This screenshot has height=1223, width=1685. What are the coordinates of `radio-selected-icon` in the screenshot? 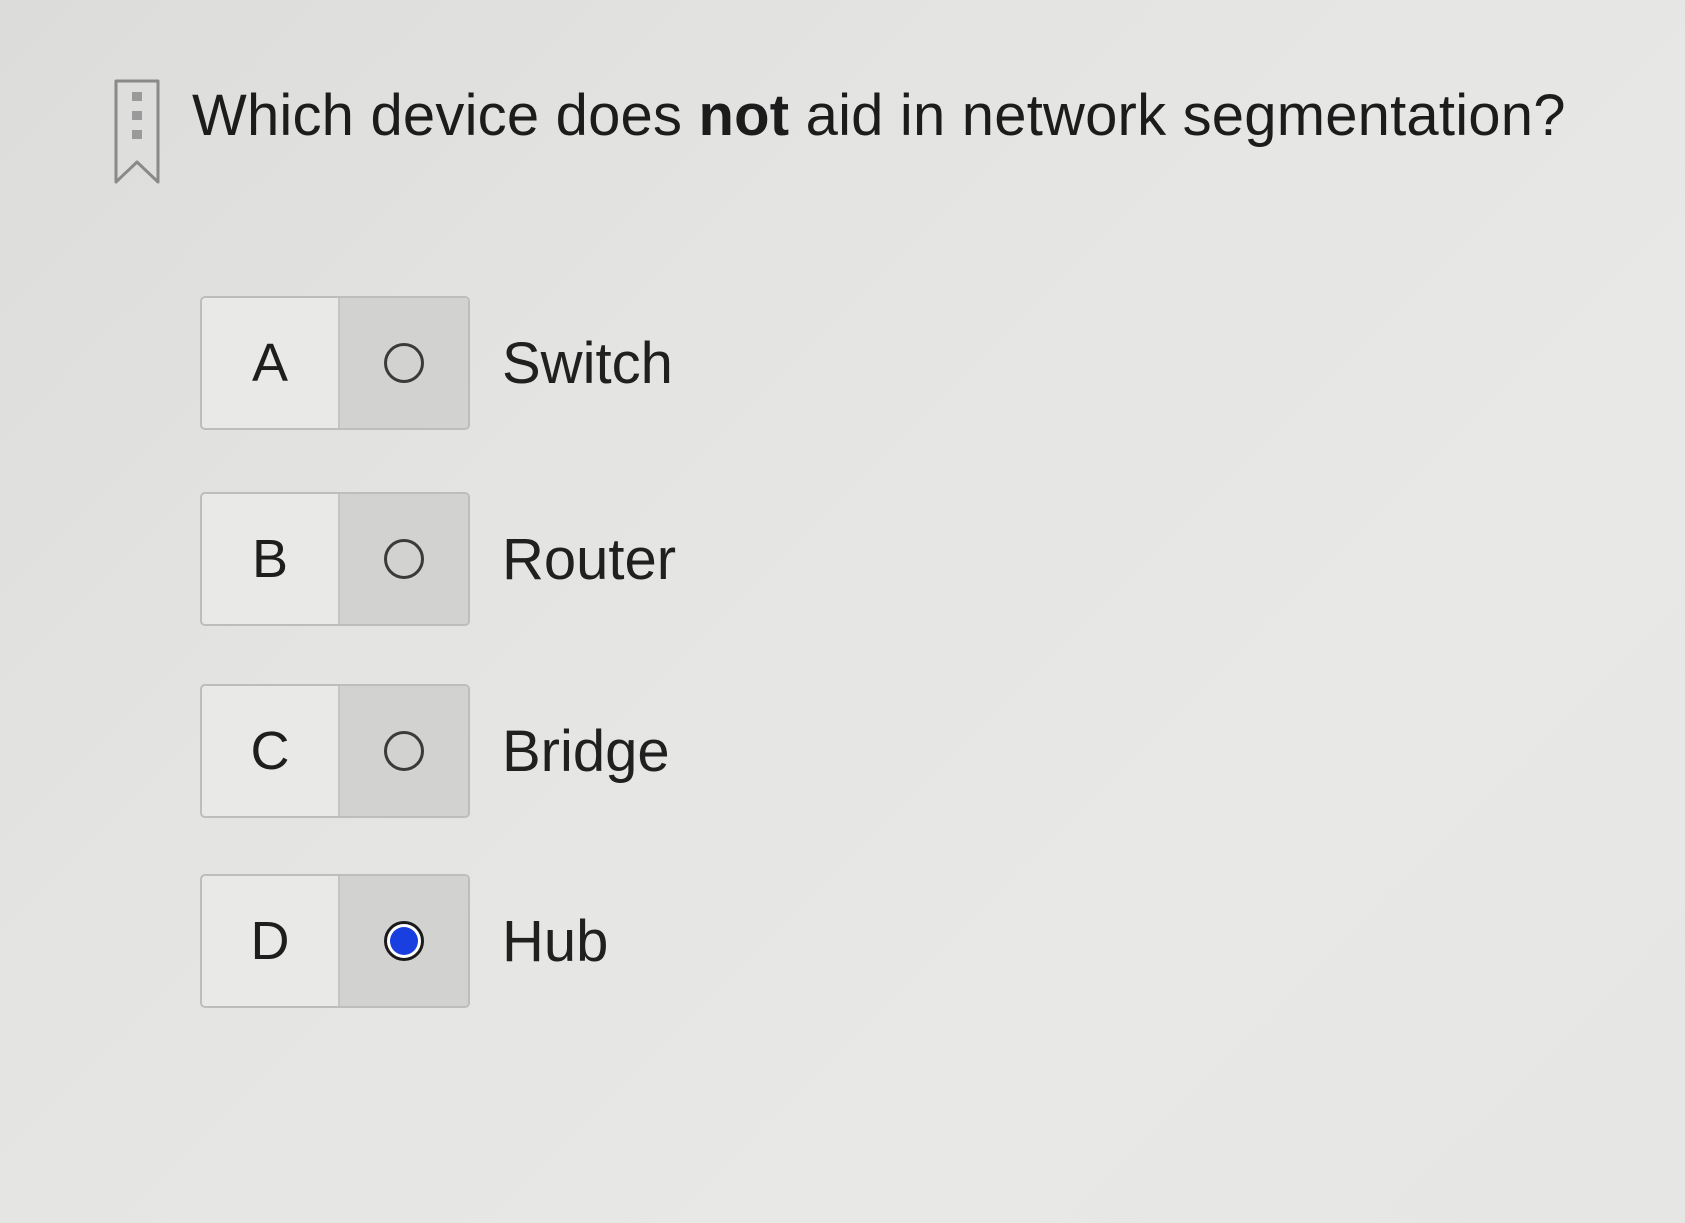 It's located at (404, 941).